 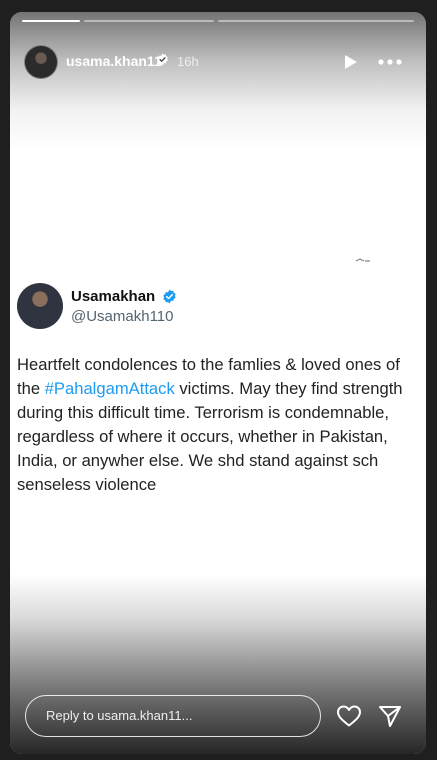 What do you see at coordinates (349, 716) in the screenshot?
I see `heart-icon` at bounding box center [349, 716].